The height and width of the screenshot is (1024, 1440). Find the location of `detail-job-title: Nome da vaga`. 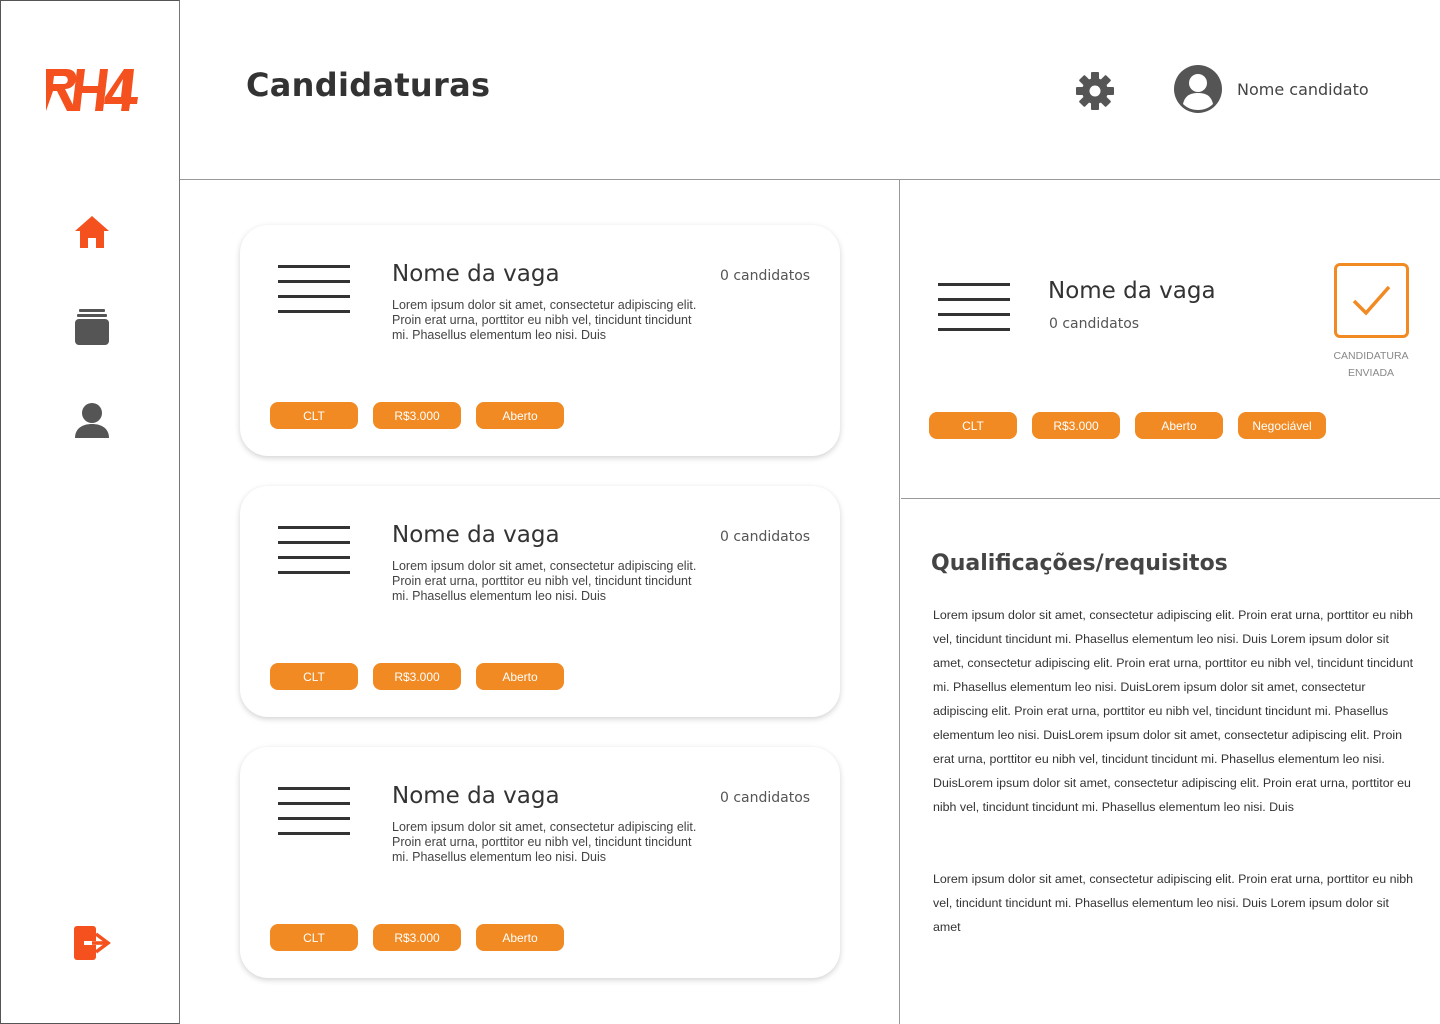

detail-job-title: Nome da vaga is located at coordinates (1132, 291).